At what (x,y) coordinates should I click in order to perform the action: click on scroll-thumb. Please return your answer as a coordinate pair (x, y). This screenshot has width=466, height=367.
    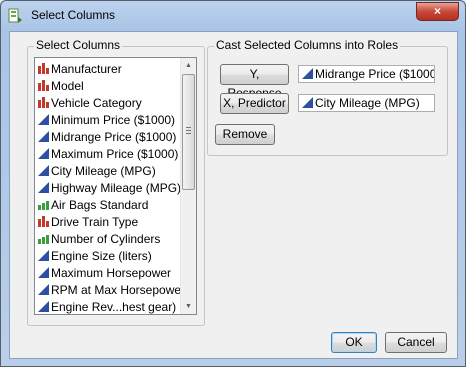
    Looking at the image, I should click on (188, 132).